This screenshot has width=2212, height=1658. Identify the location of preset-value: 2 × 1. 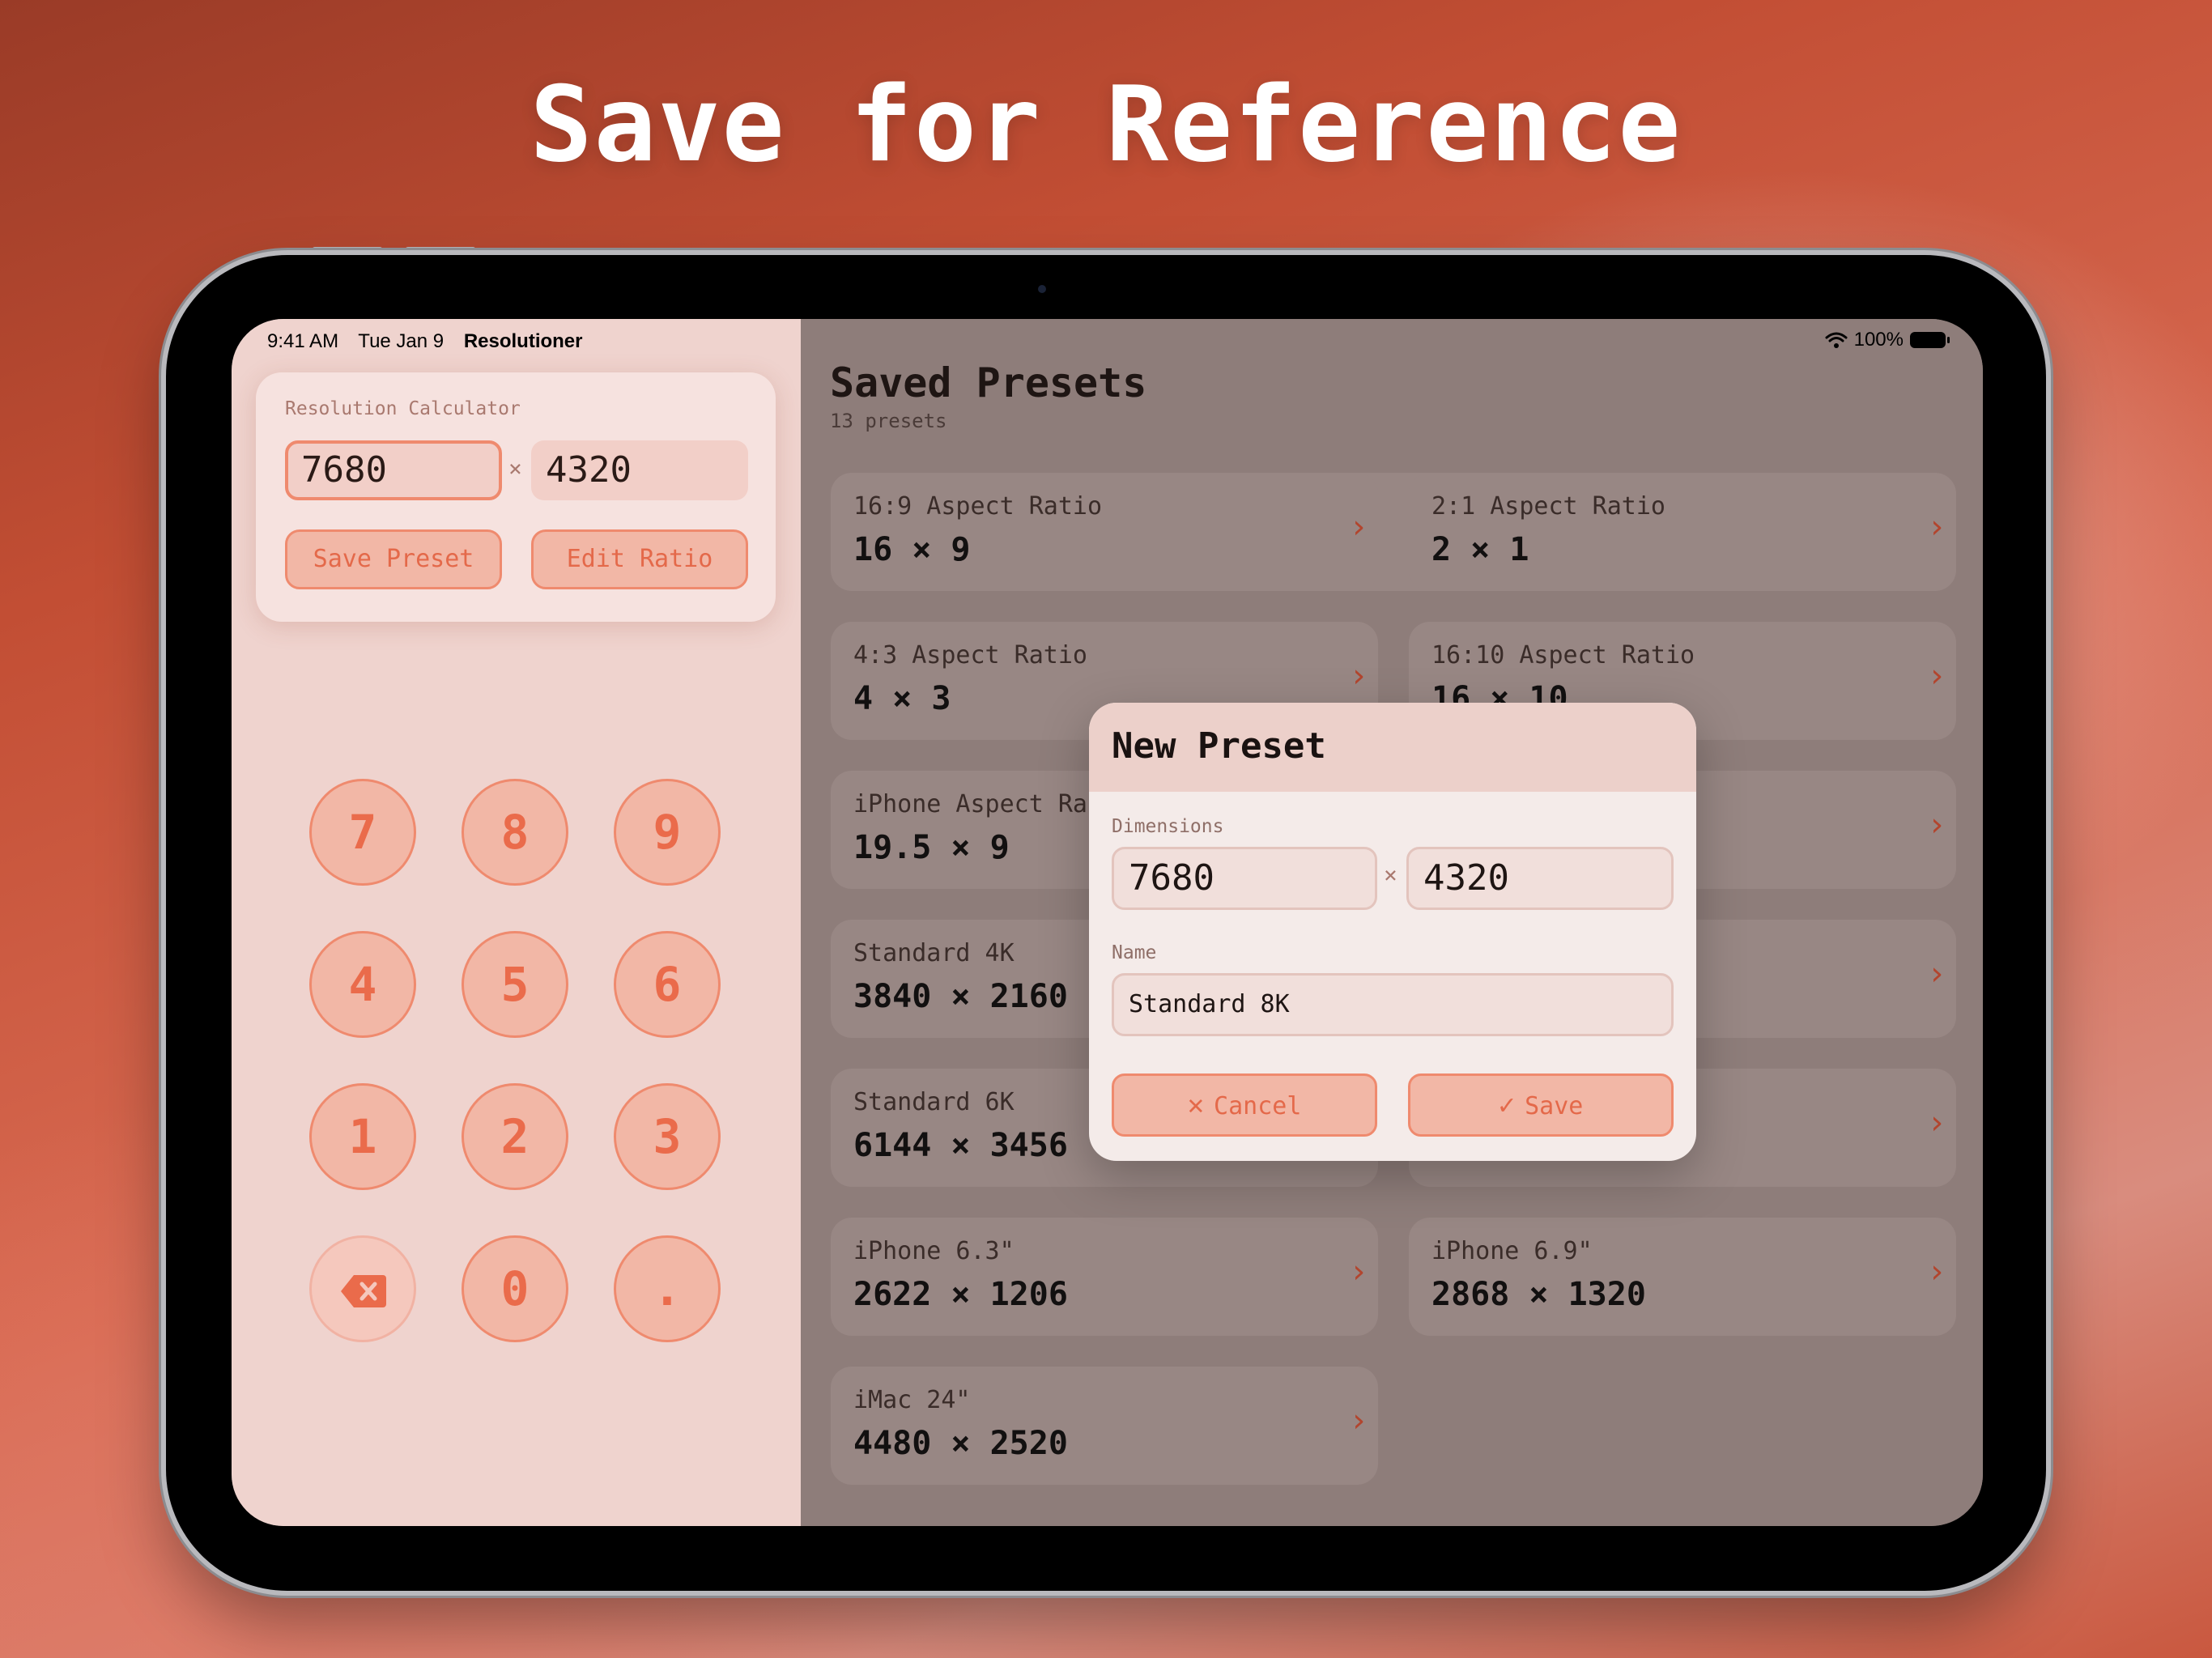
(1480, 549).